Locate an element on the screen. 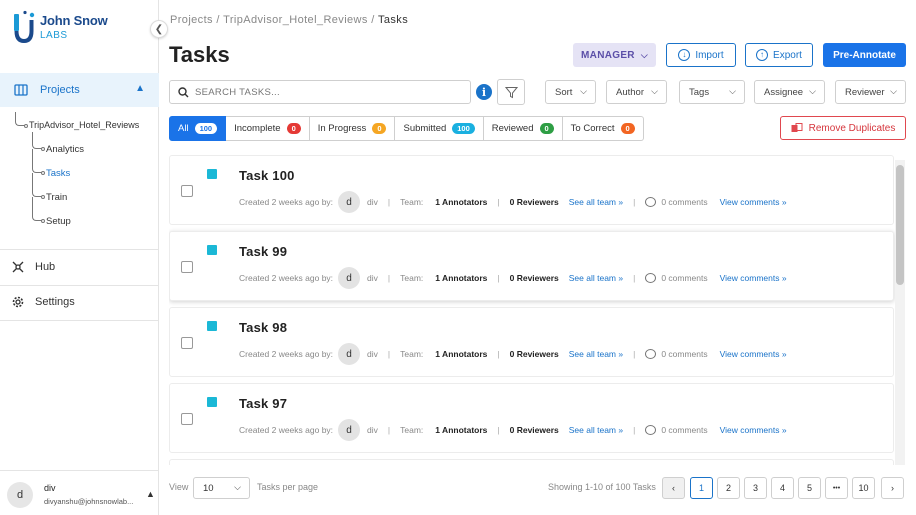 The image size is (916, 515). prev-page-button: ‹ is located at coordinates (673, 488).